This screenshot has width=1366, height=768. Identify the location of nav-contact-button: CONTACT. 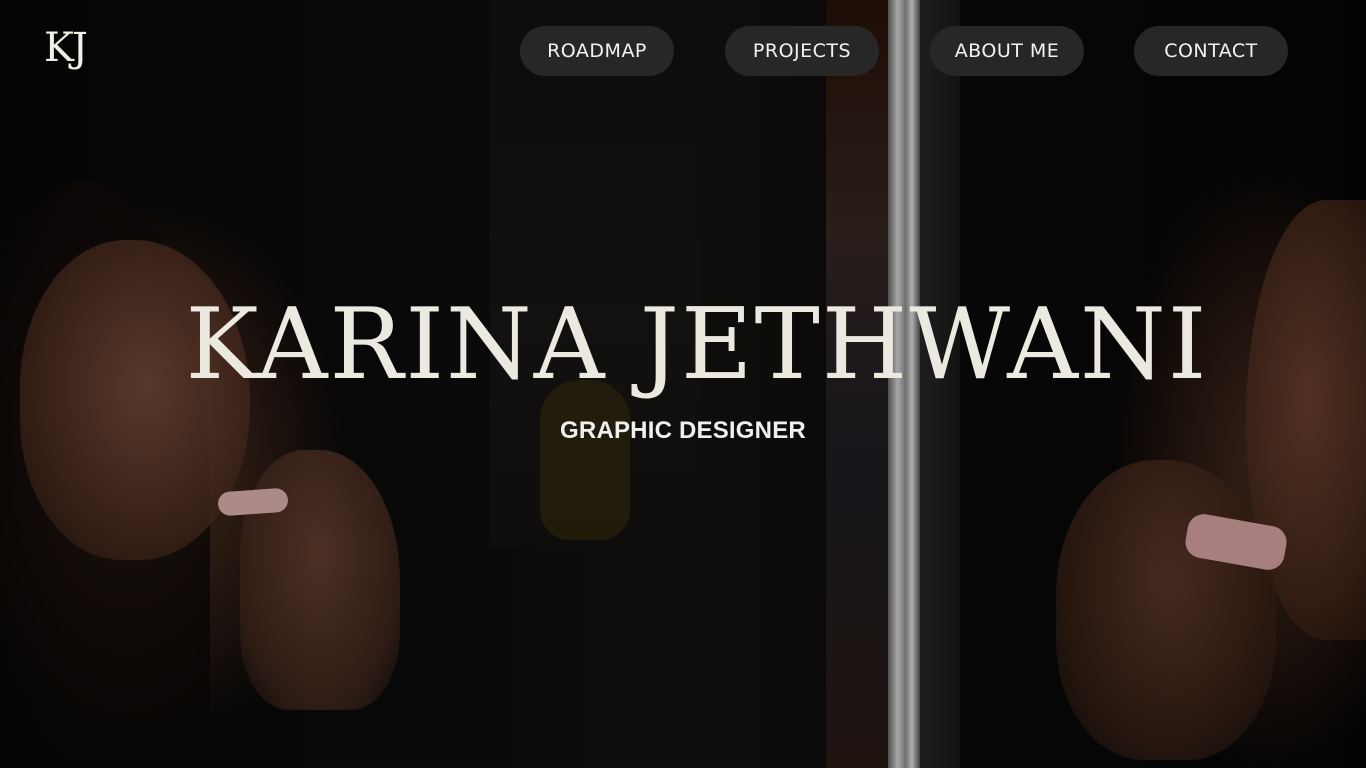
(1211, 51).